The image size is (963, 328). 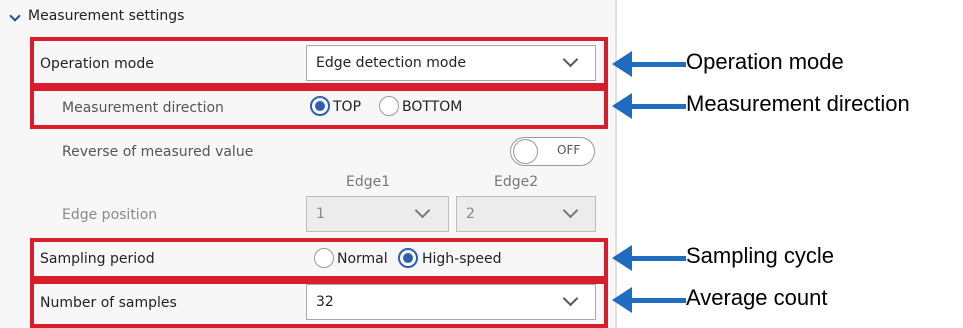 What do you see at coordinates (377, 214) in the screenshot?
I see `edge1-dropdown: 1` at bounding box center [377, 214].